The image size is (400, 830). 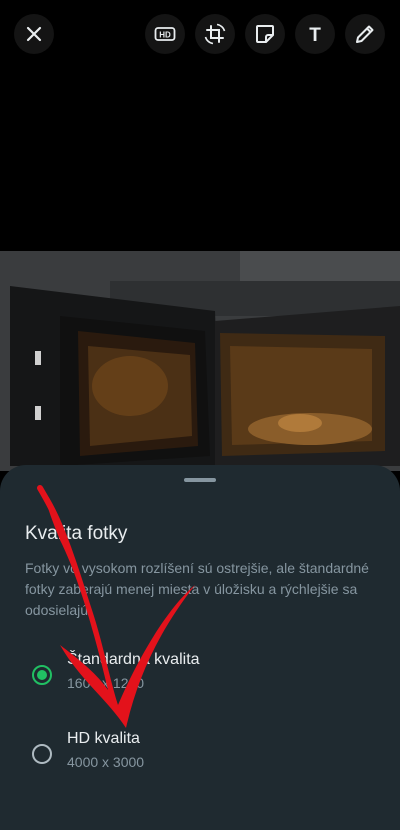 What do you see at coordinates (76, 533) in the screenshot?
I see `sheet-title: Kvalita fotky` at bounding box center [76, 533].